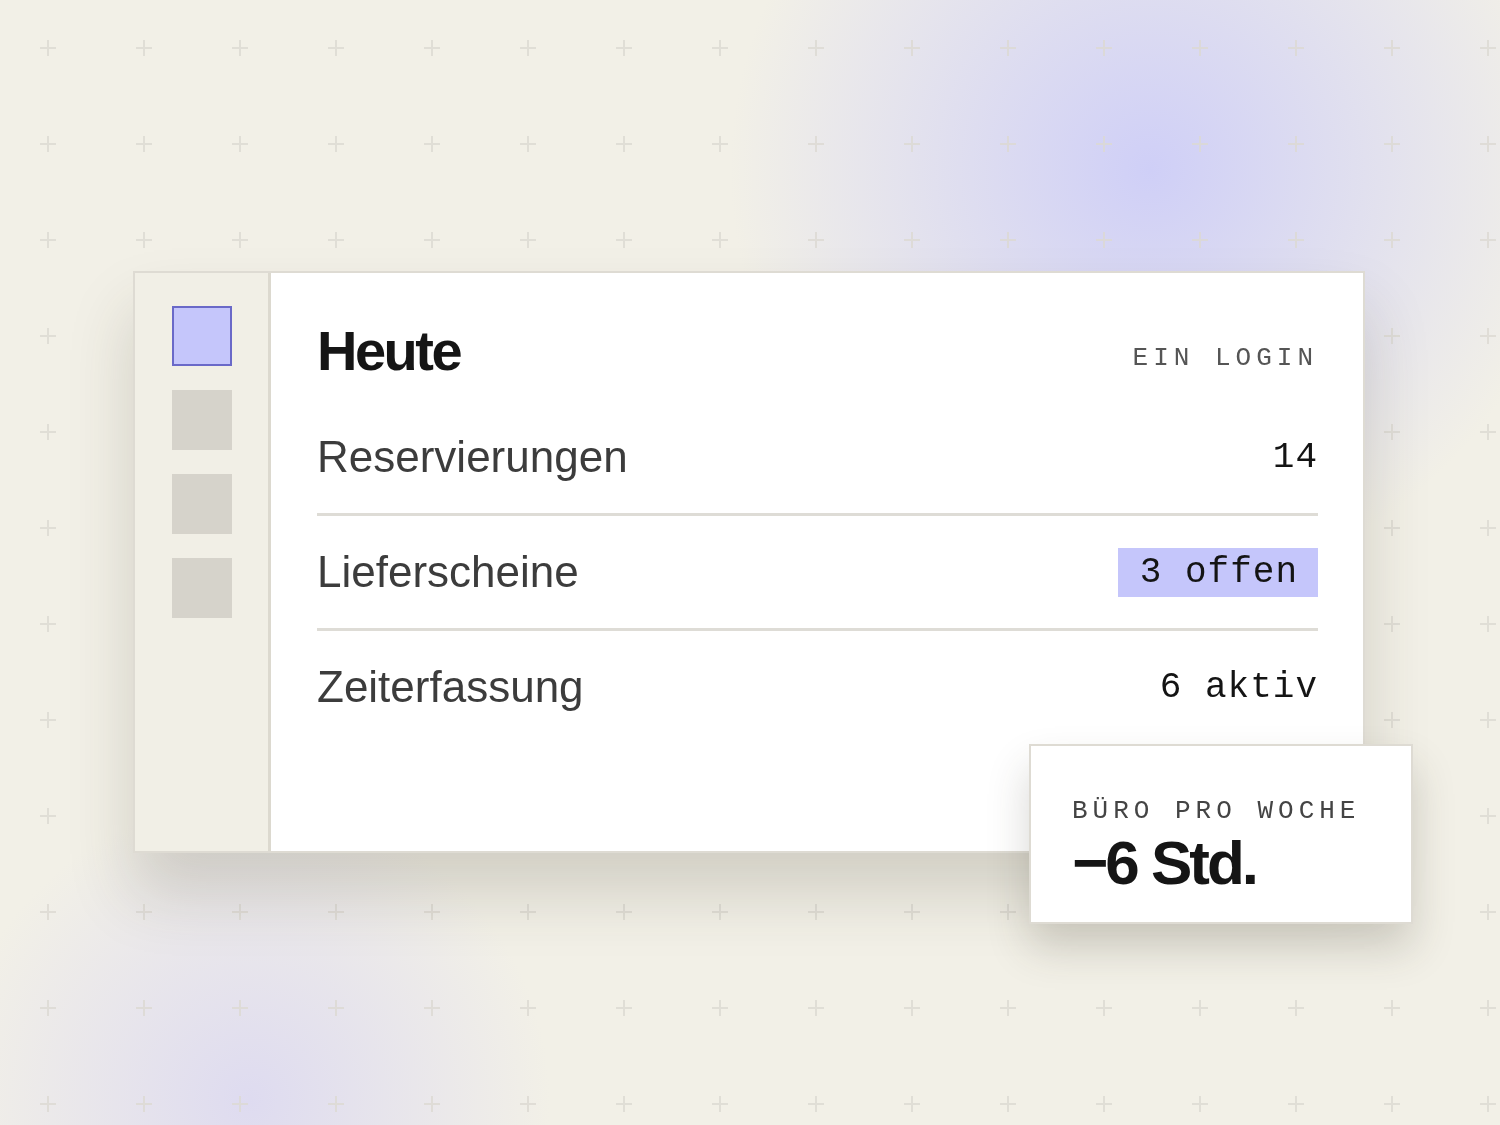  What do you see at coordinates (450, 687) in the screenshot?
I see `row-label: Zeiterfassung` at bounding box center [450, 687].